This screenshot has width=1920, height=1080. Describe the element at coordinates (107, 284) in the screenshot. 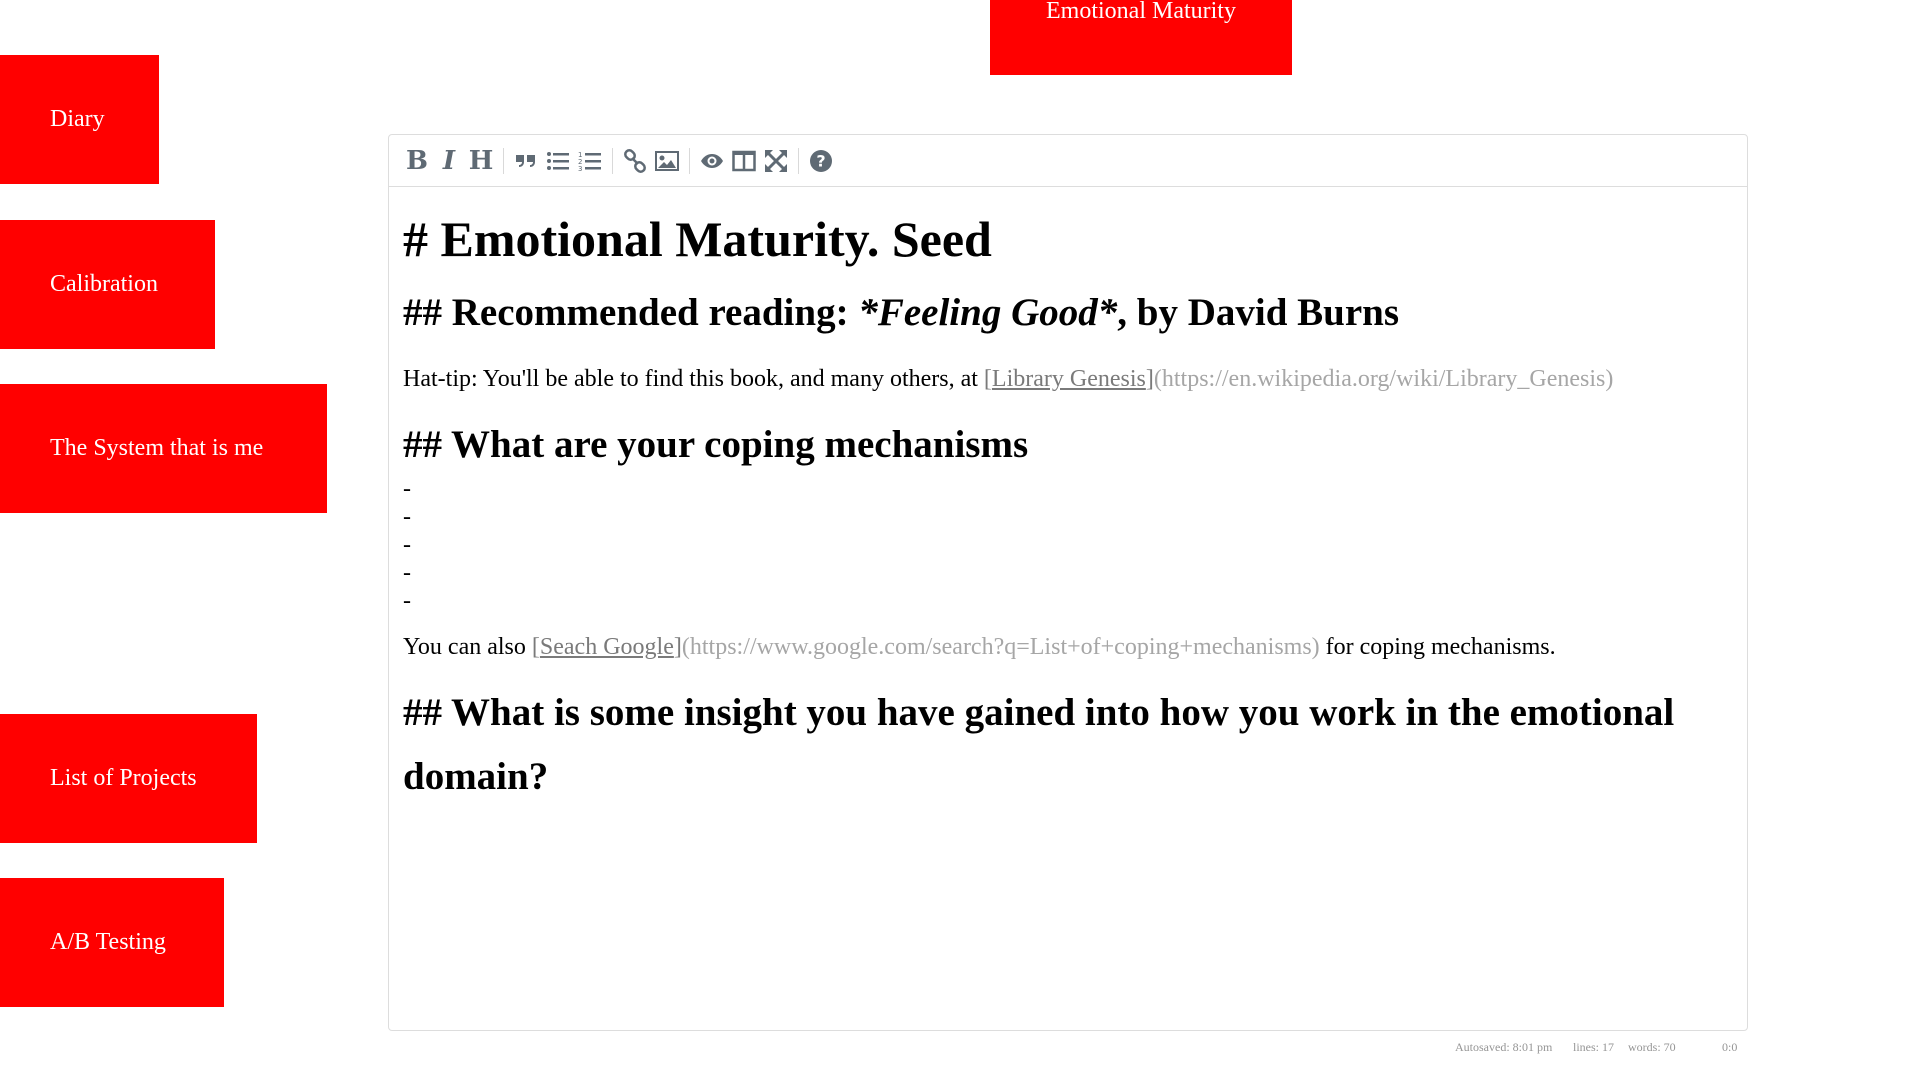

I see `nav-calibration-button: Calibration` at that location.